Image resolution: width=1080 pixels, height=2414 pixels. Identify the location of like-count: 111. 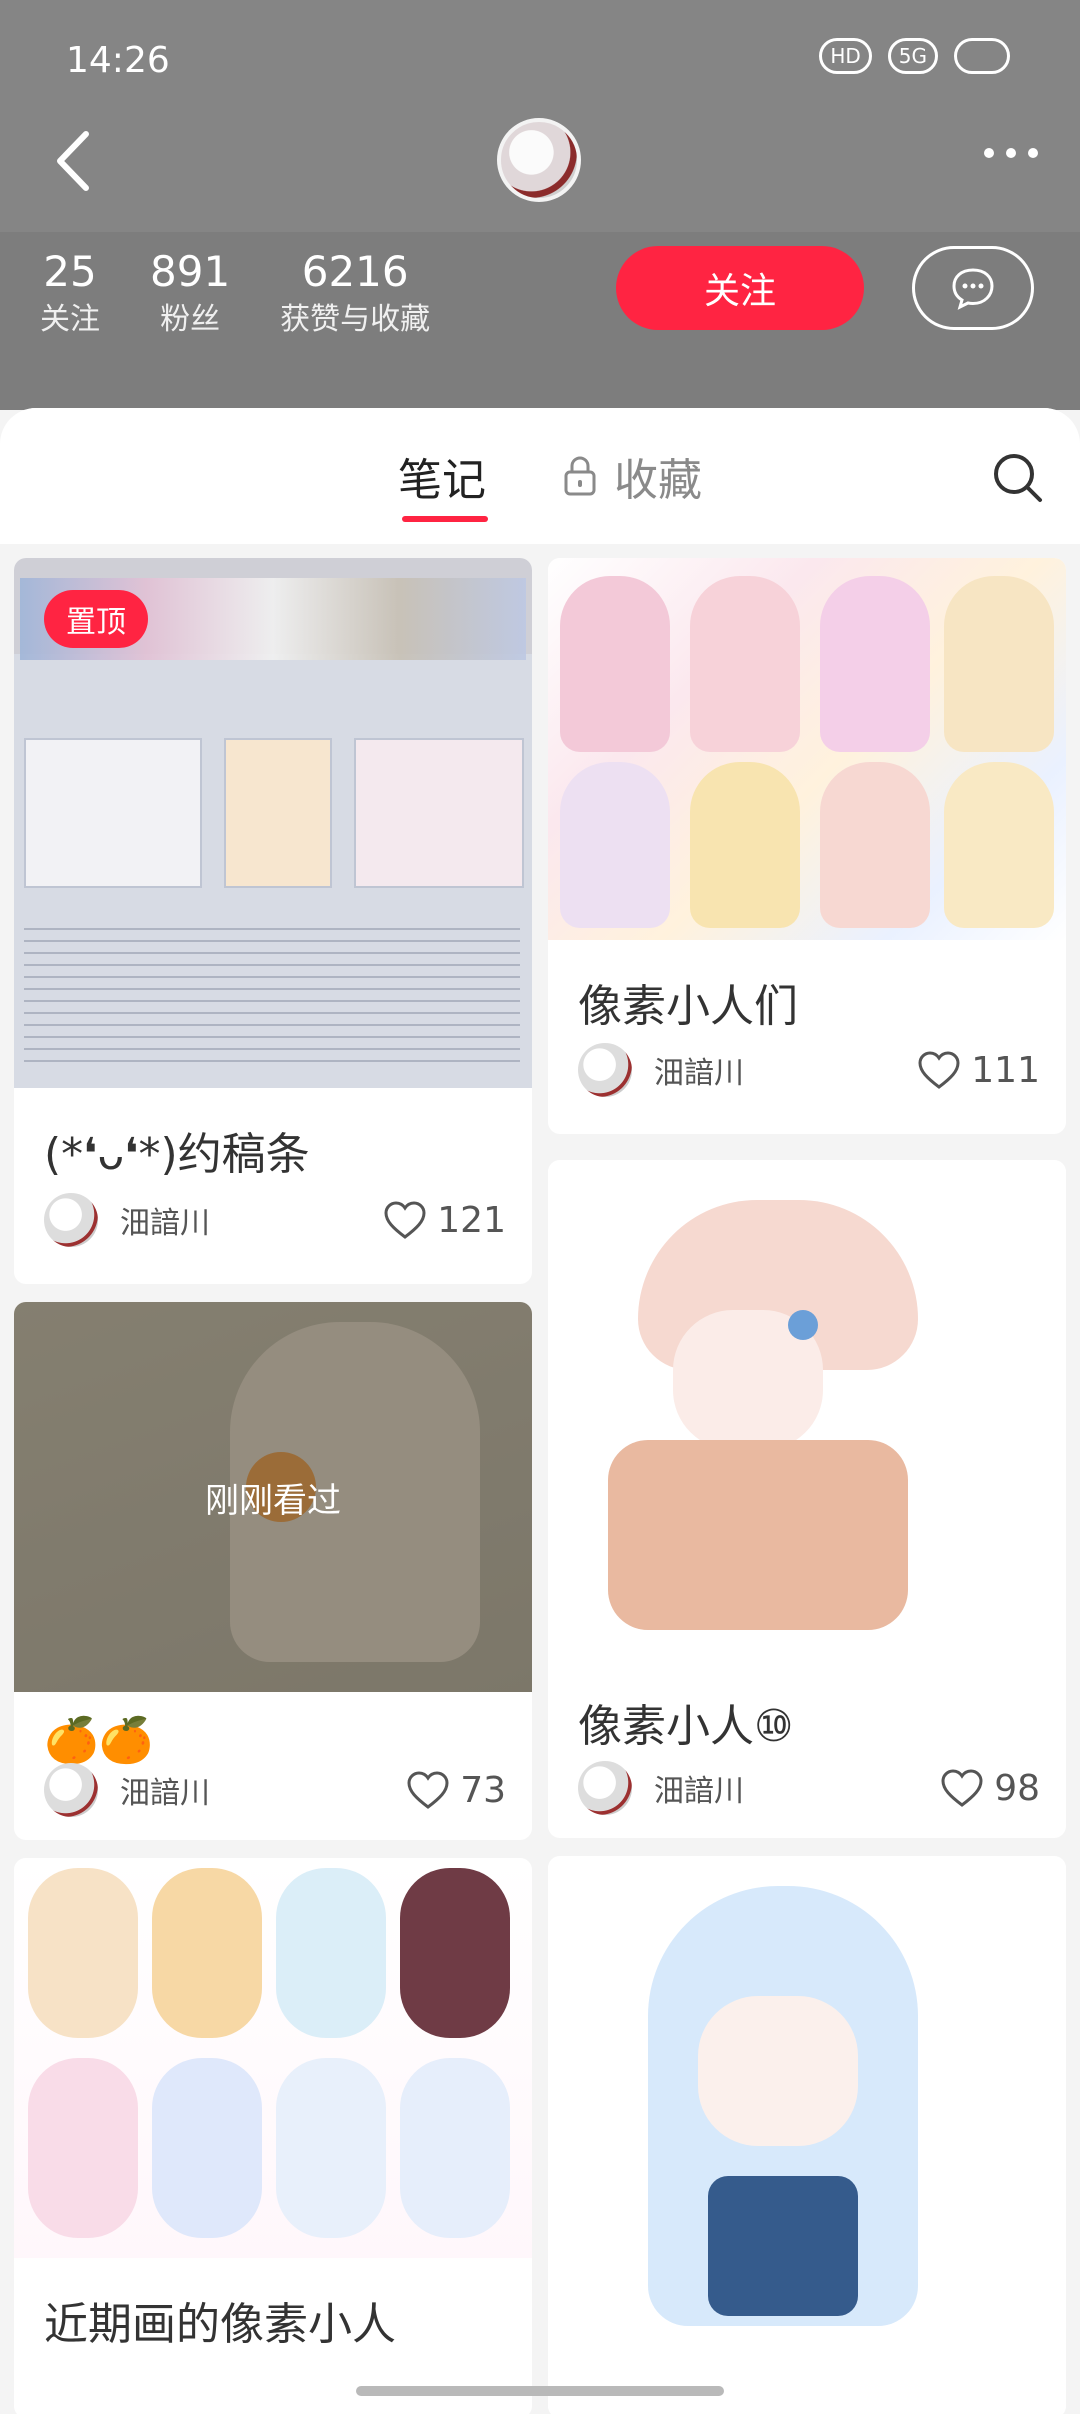
(1005, 1070).